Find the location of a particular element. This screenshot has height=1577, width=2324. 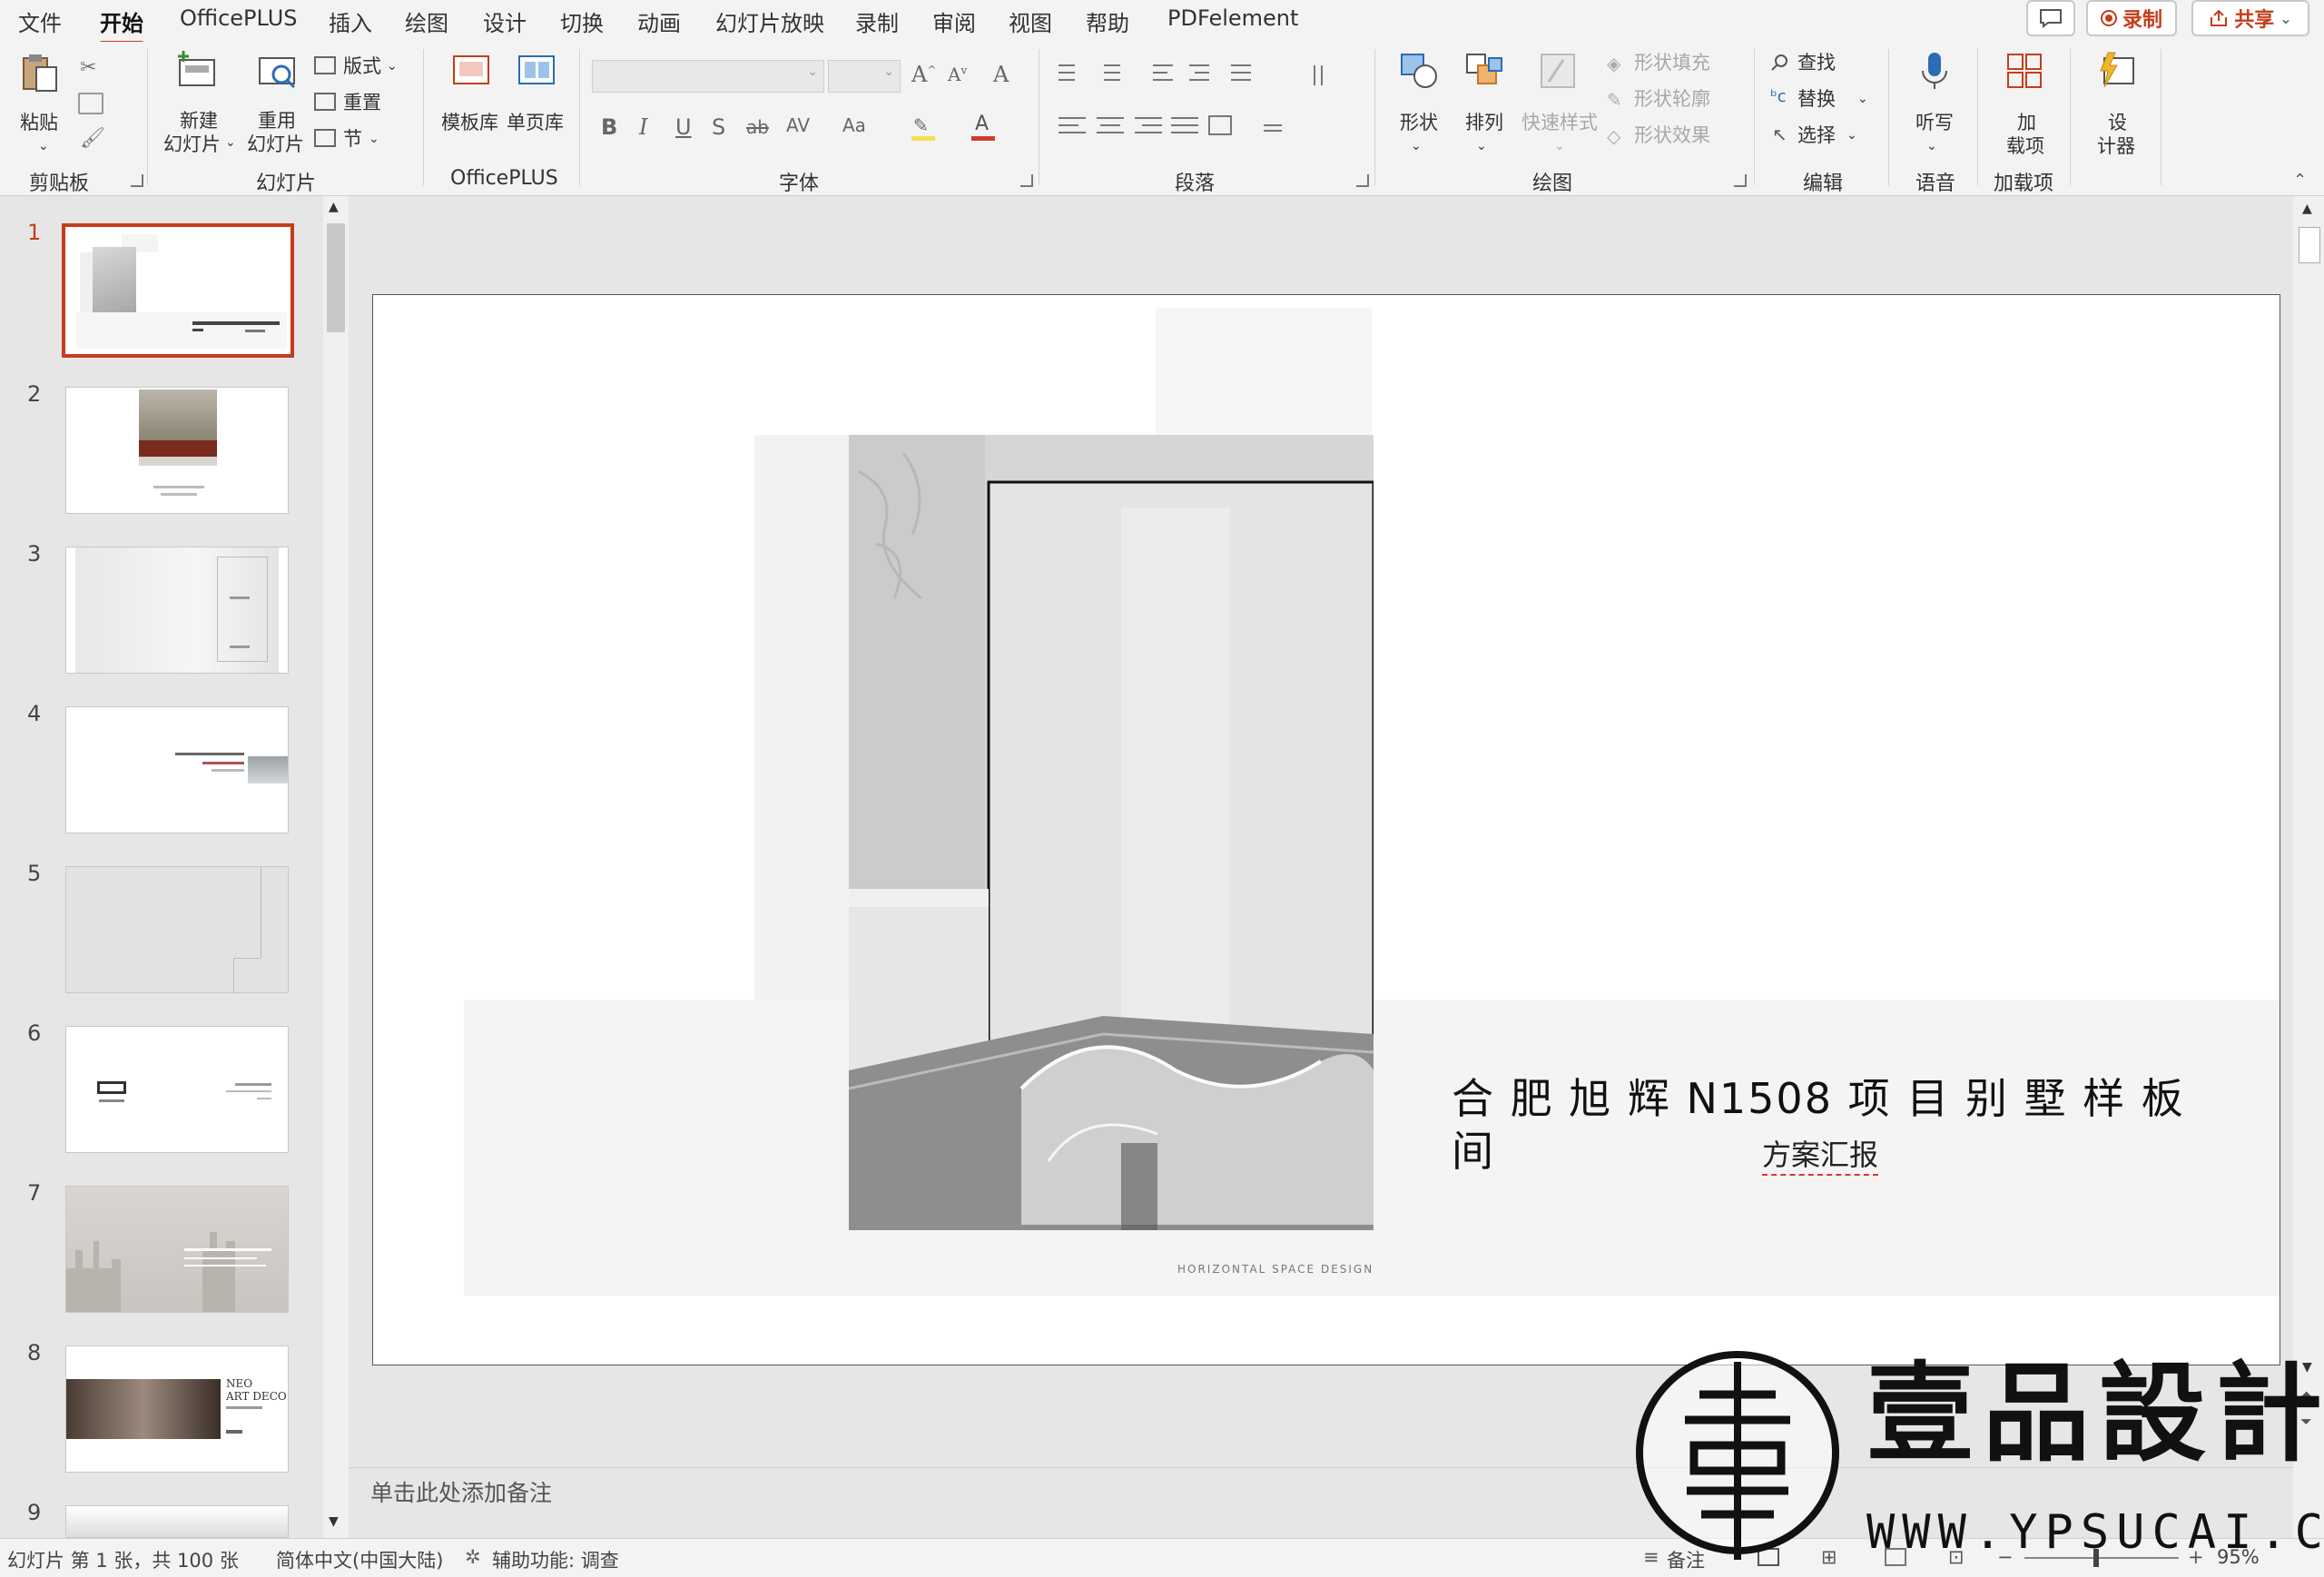

menu-slideshow: 幻灯片放映 is located at coordinates (769, 21).